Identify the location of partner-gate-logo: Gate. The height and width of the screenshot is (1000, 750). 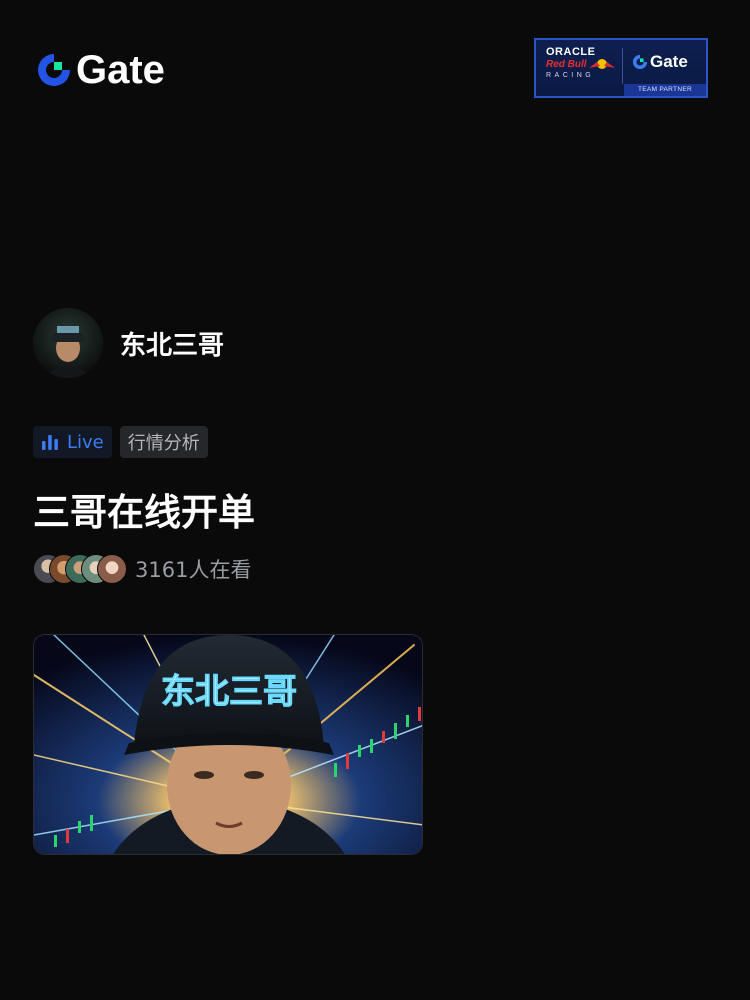
(660, 62).